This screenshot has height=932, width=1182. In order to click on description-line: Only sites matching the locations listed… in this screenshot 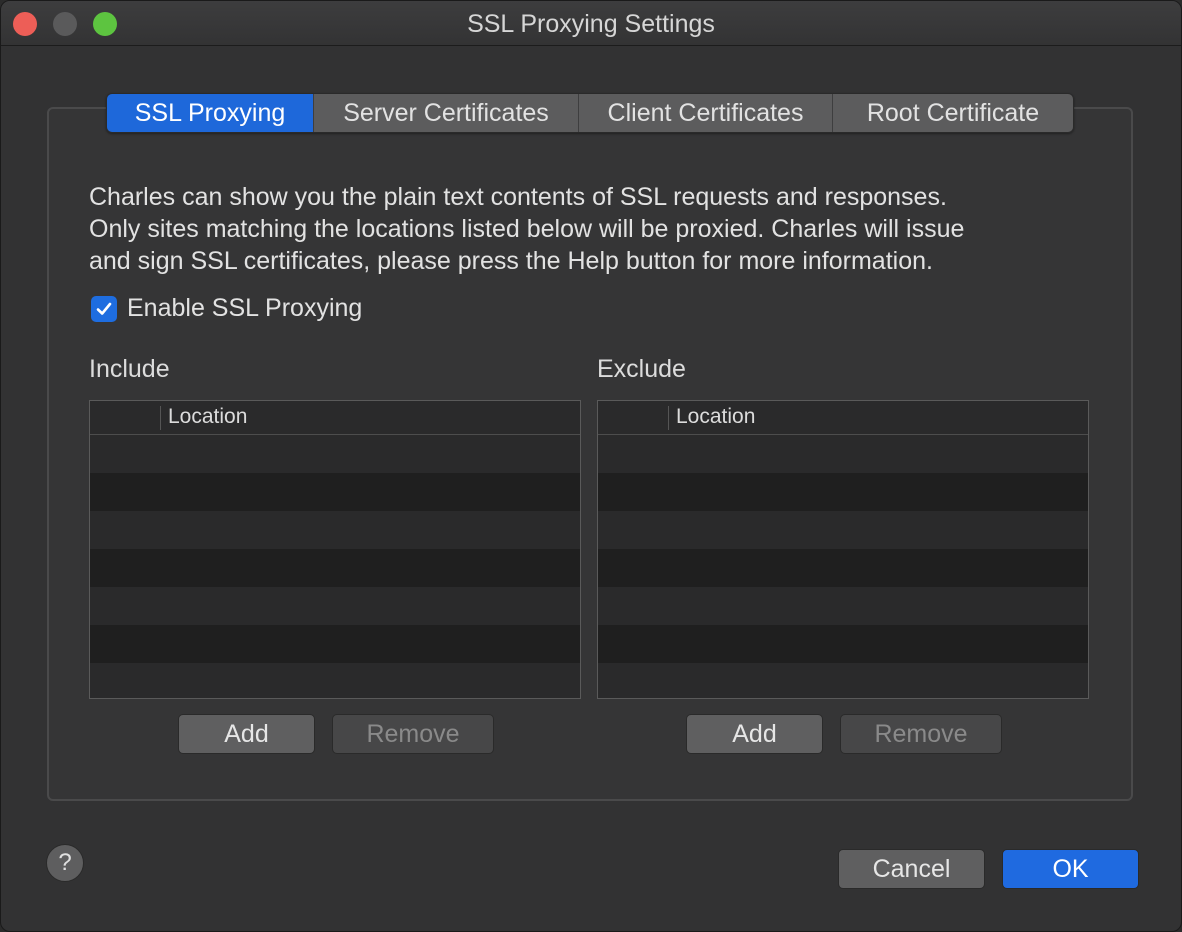, I will do `click(527, 229)`.